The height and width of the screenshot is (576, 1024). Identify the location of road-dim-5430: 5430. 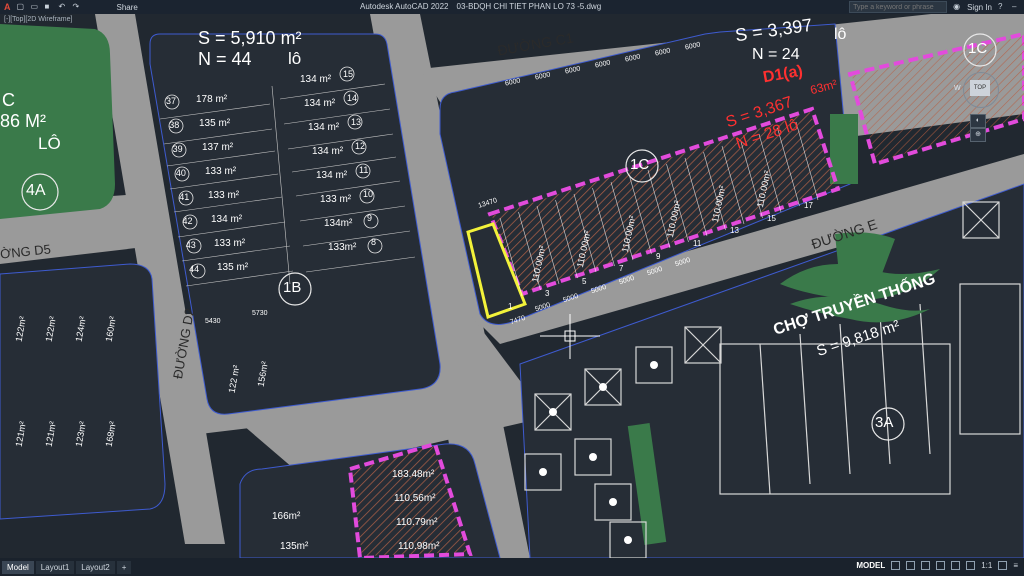
(213, 321).